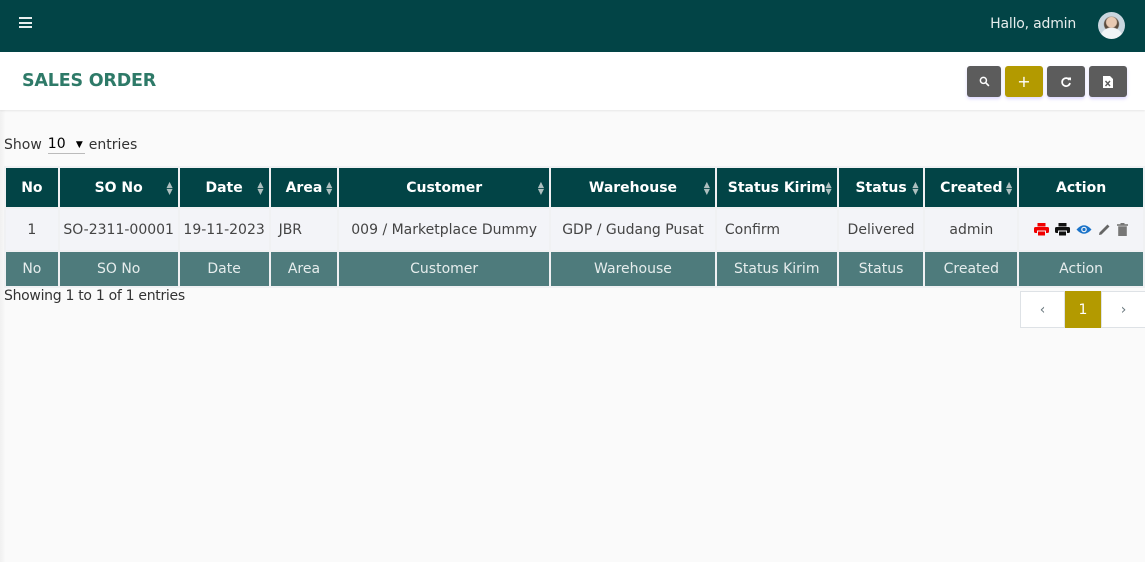 Image resolution: width=1145 pixels, height=562 pixels. I want to click on column-header-warehouse: Warehouse ▲ ▼, so click(633, 187).